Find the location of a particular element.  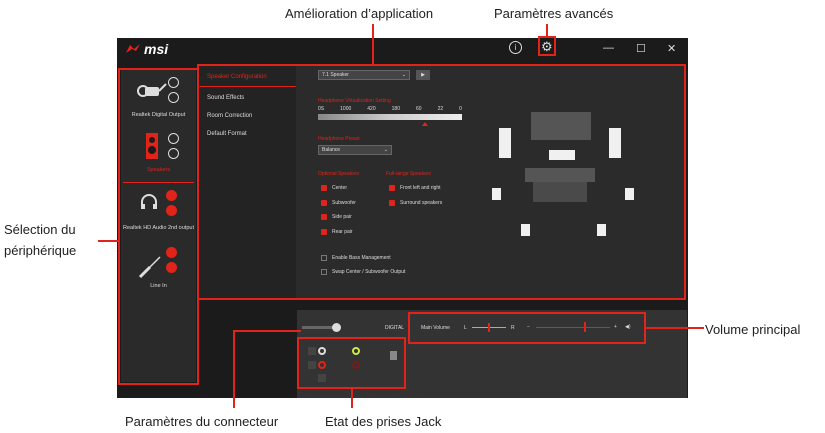

callout-line-connector-h is located at coordinates (267, 331).